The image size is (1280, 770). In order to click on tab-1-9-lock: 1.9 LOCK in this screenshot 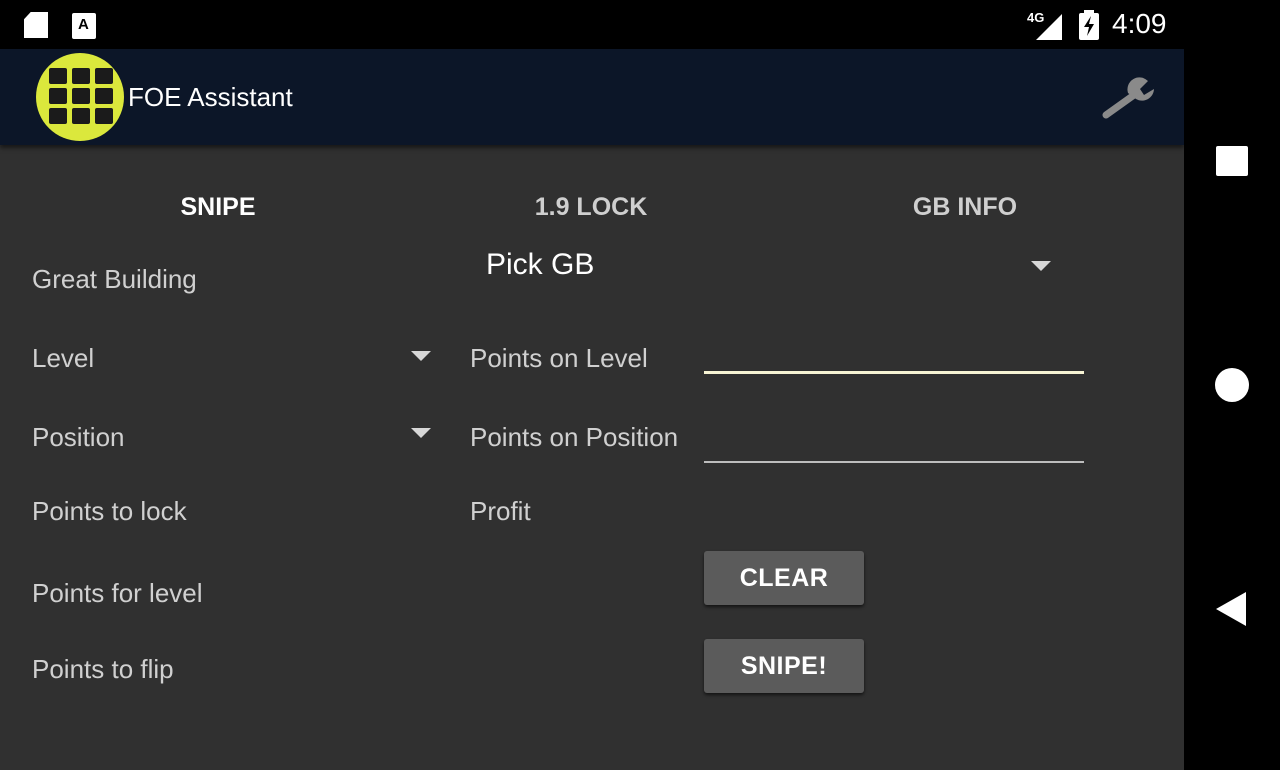, I will do `click(591, 207)`.